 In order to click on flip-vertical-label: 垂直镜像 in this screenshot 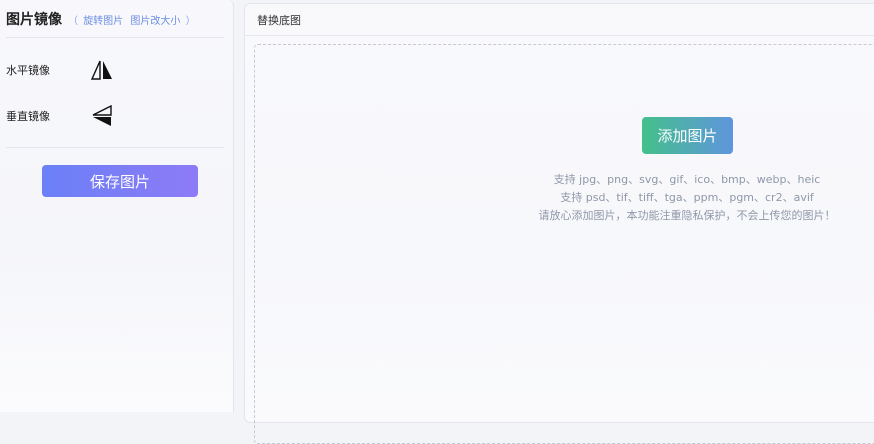, I will do `click(28, 116)`.